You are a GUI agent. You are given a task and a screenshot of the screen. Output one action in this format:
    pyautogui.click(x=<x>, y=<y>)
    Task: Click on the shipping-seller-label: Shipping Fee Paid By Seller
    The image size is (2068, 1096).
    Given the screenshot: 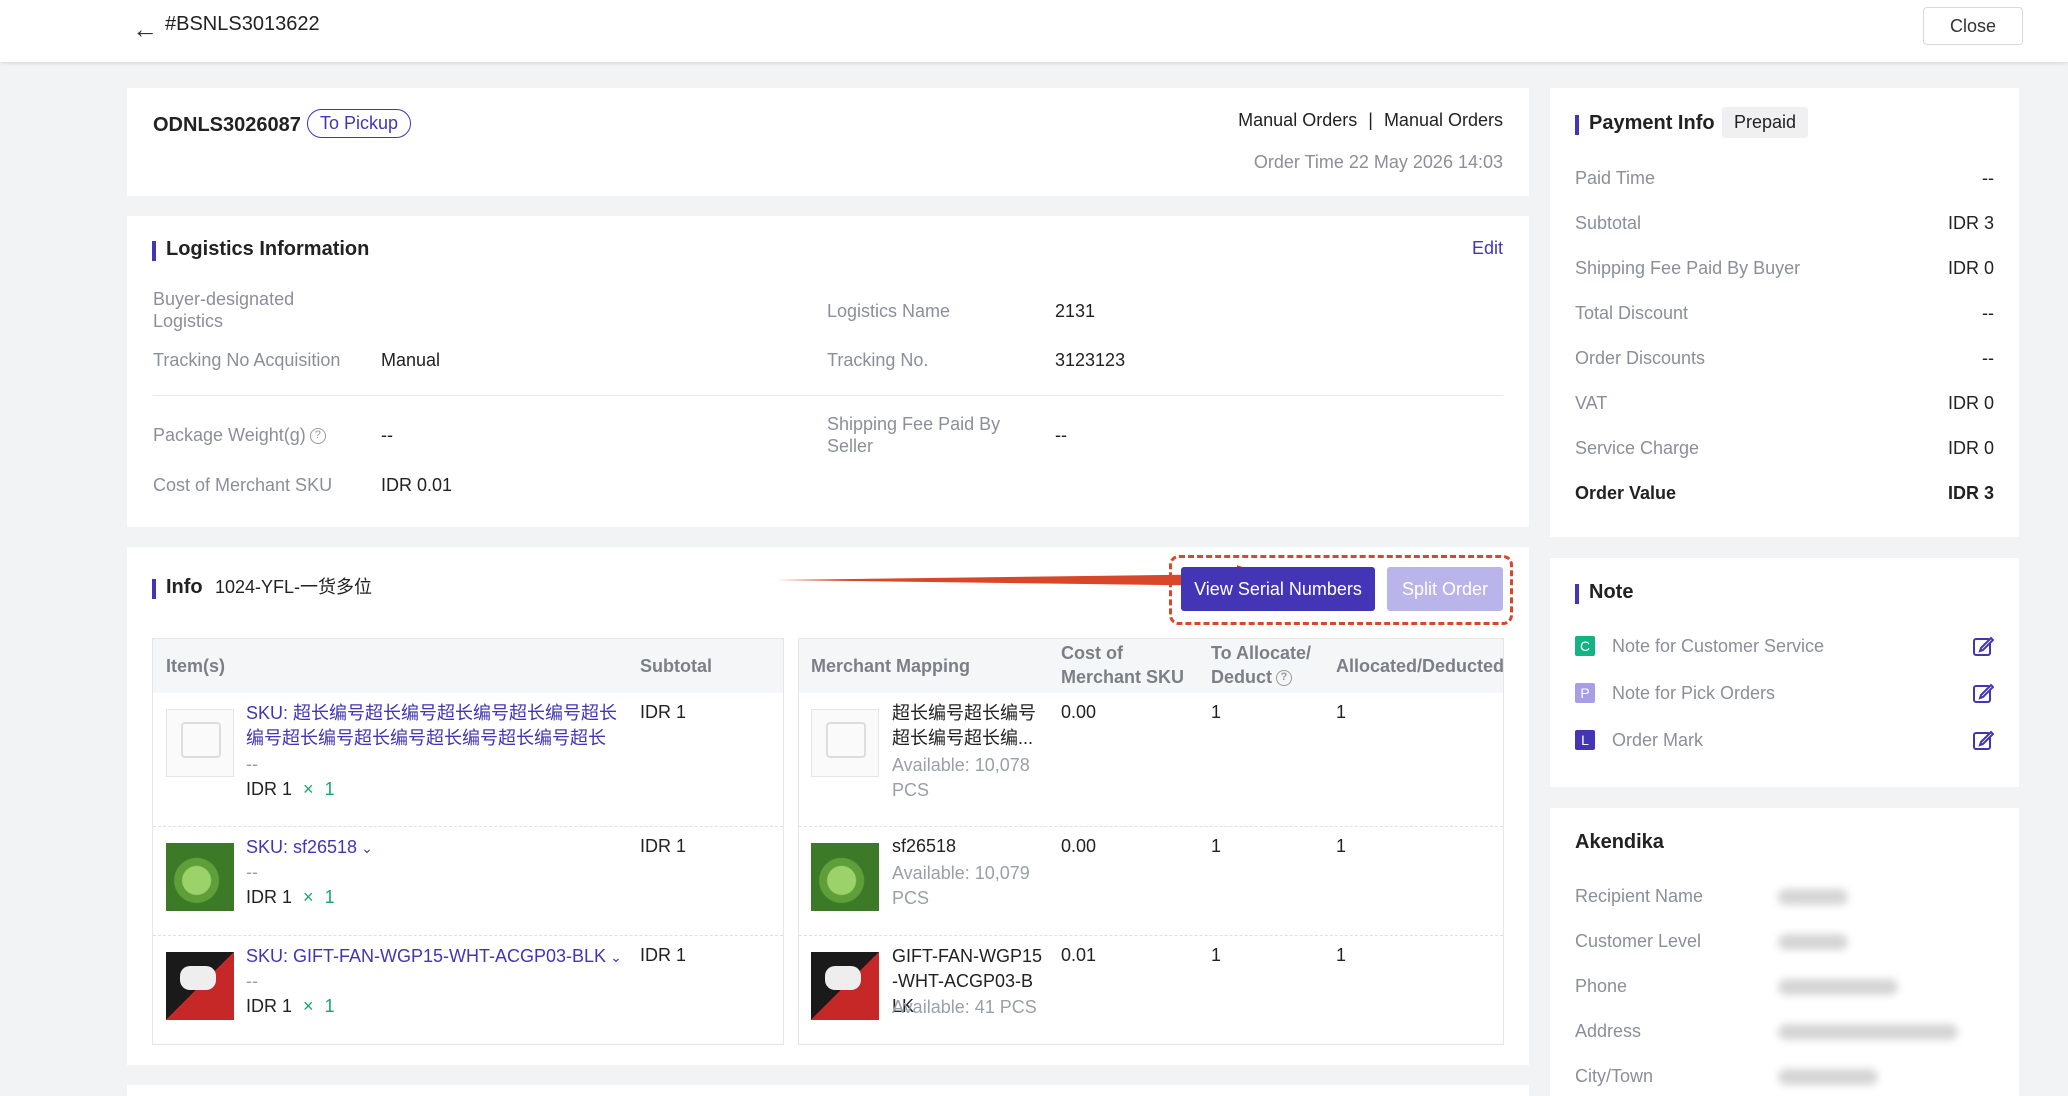 What is the action you would take?
    pyautogui.click(x=914, y=435)
    